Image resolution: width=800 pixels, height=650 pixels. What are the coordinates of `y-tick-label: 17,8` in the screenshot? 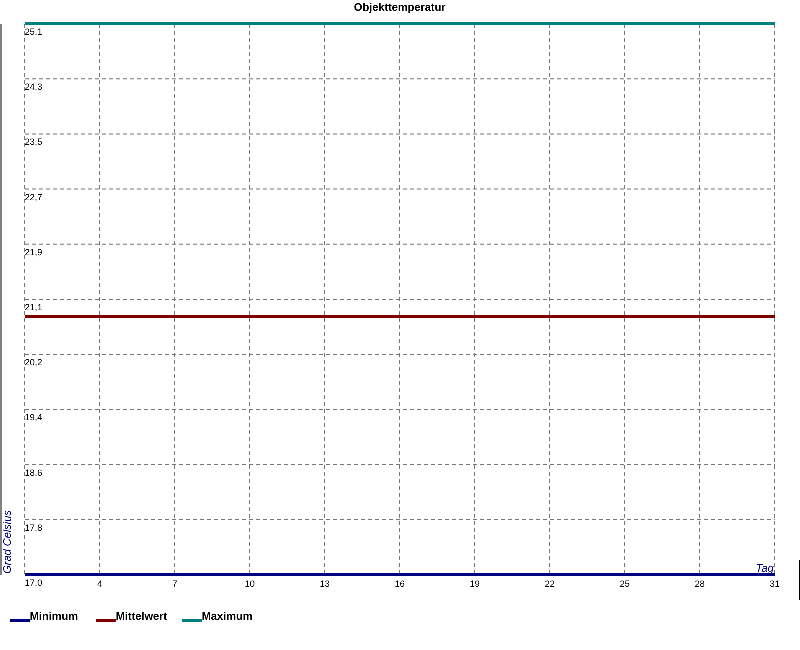 It's located at (34, 527).